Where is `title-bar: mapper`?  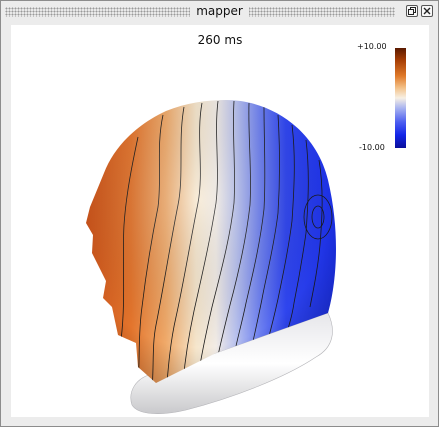
title-bar: mapper is located at coordinates (219, 12).